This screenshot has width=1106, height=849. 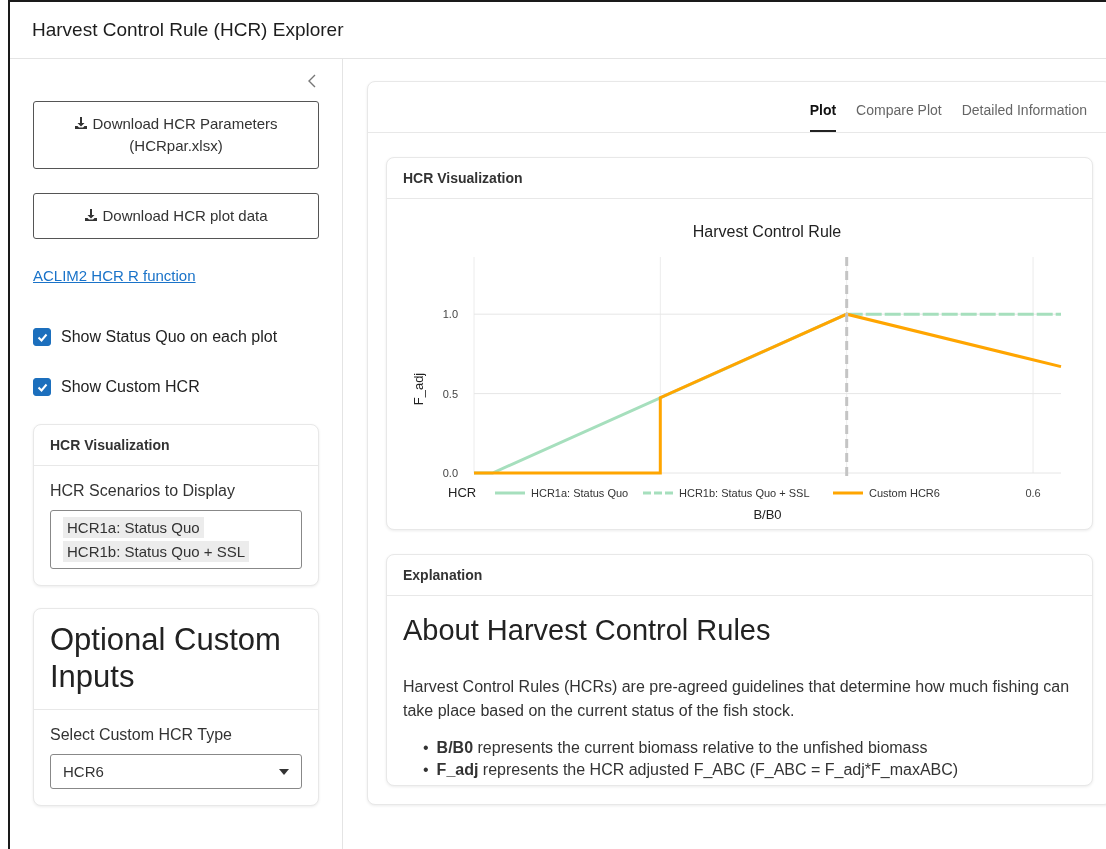 What do you see at coordinates (450, 314) in the screenshot?
I see `y-tick-label: 1.0` at bounding box center [450, 314].